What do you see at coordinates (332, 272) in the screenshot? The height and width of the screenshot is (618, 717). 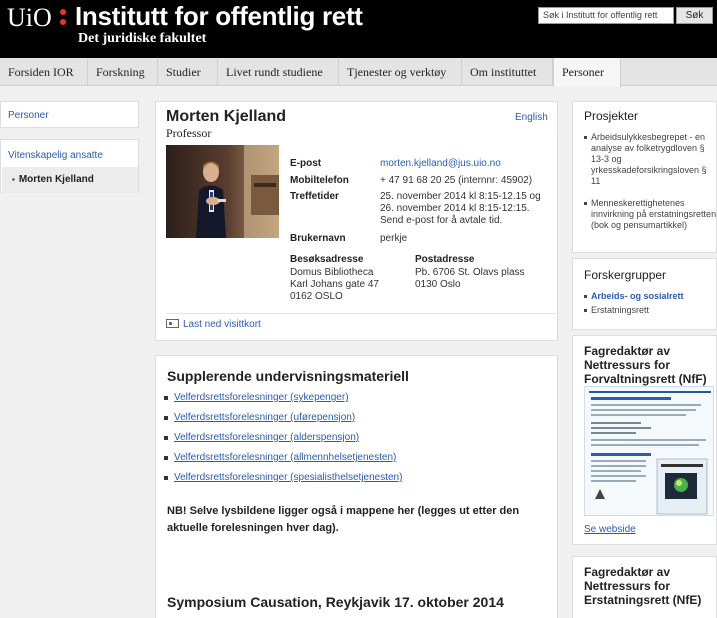 I see `visit-address-line-1: Domus Bibliotheca` at bounding box center [332, 272].